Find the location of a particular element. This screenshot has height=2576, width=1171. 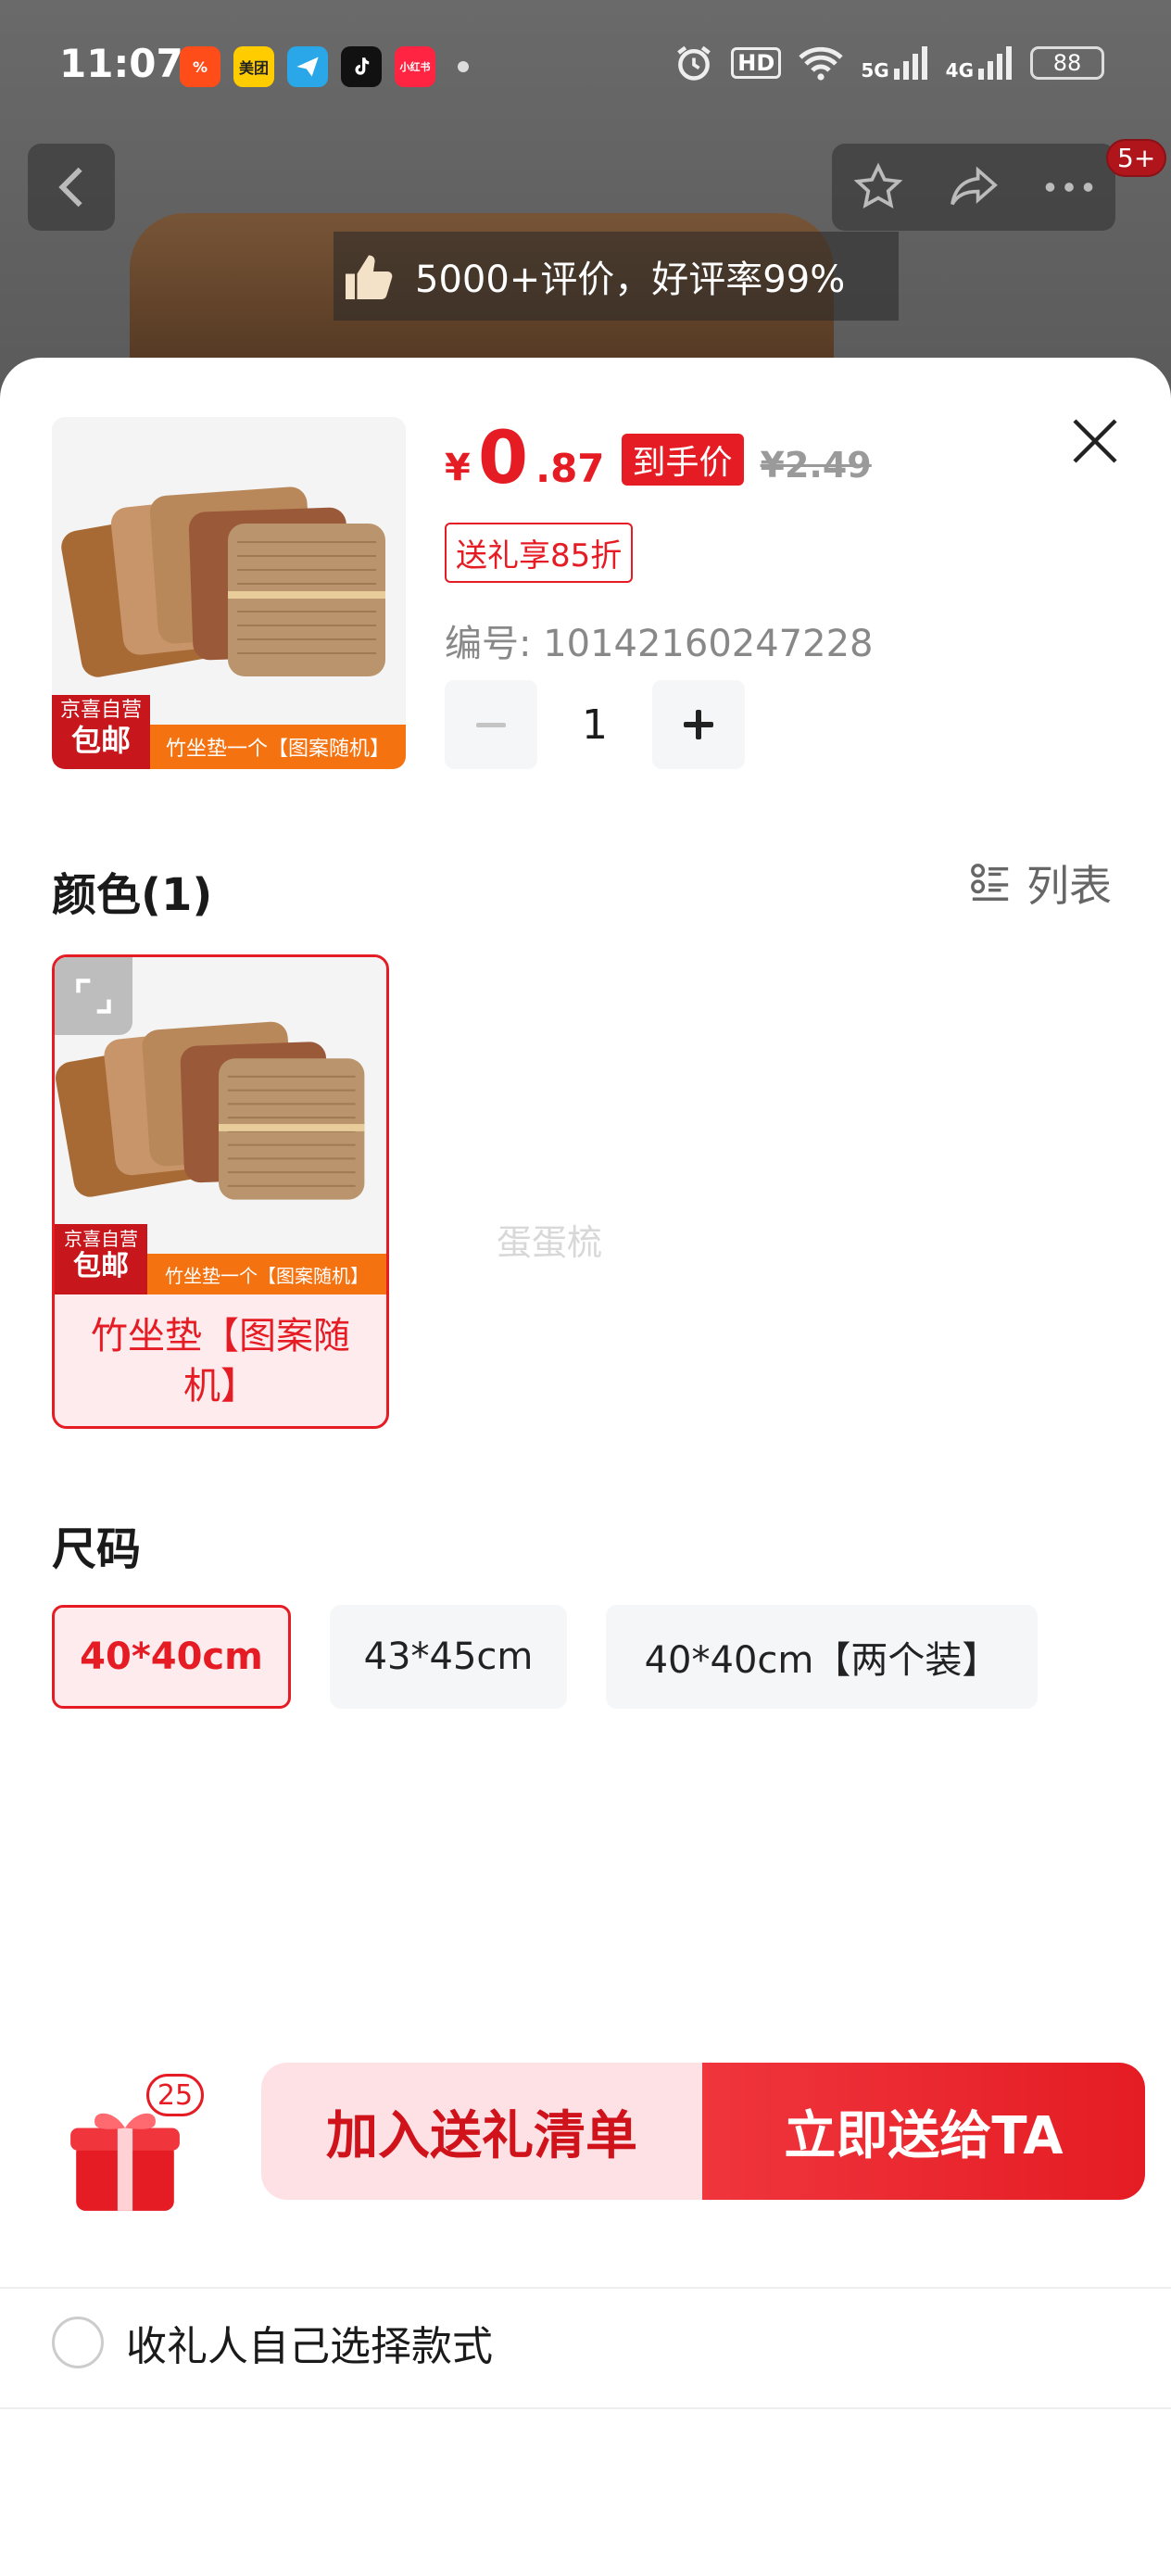

status-bar: 11:07 % 美团 小红书 HD 5G 4G 88 is located at coordinates (585, 67).